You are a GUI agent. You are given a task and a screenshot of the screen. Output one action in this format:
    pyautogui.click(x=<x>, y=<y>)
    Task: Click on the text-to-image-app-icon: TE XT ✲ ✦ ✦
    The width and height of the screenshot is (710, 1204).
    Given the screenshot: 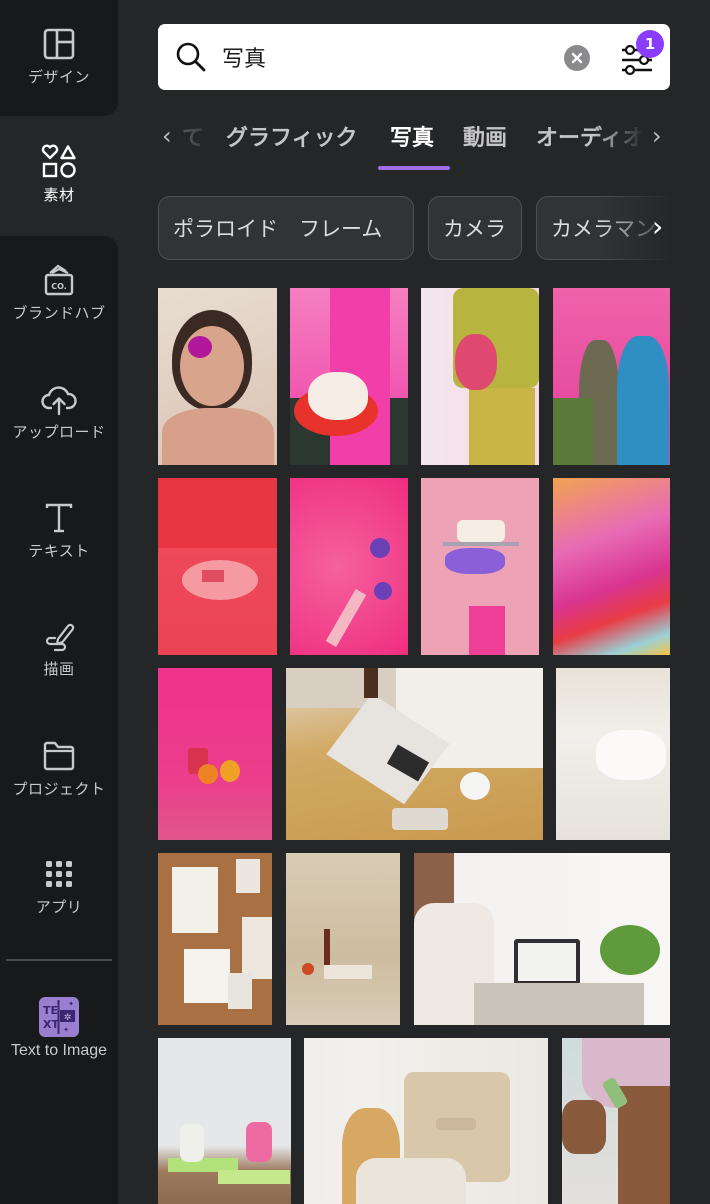 What is the action you would take?
    pyautogui.click(x=59, y=1017)
    